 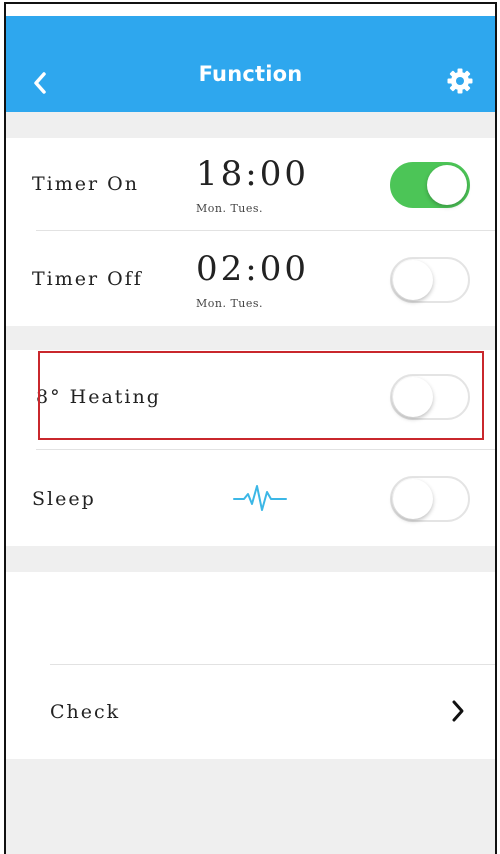 I want to click on check-label: Check, so click(x=85, y=712).